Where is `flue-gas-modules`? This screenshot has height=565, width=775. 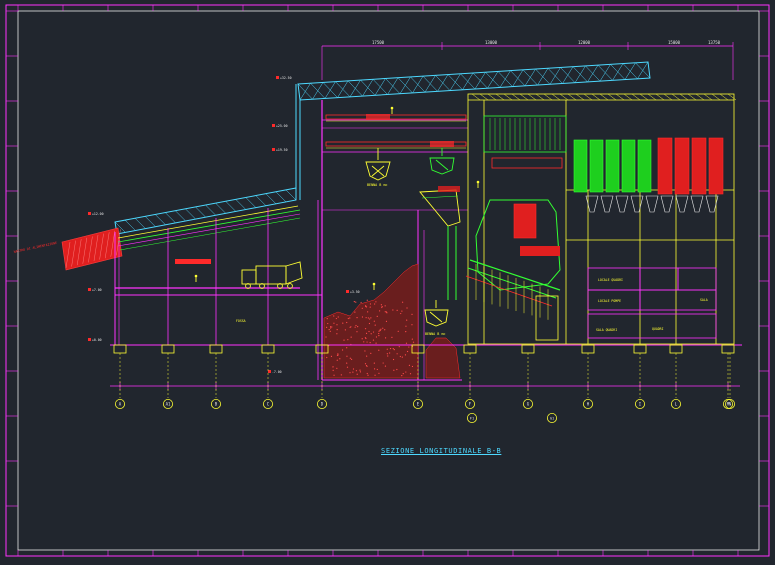 flue-gas-modules is located at coordinates (648, 175).